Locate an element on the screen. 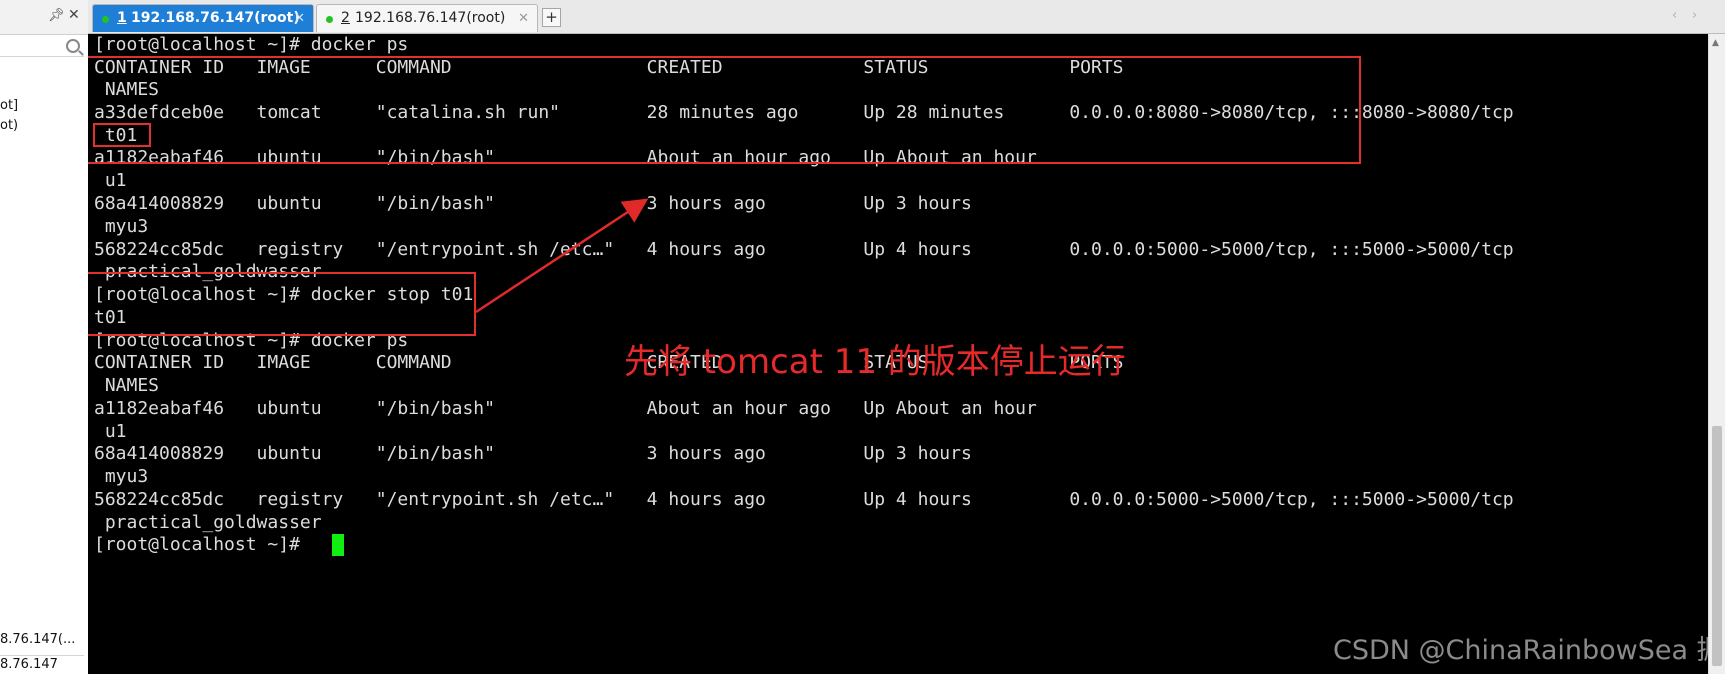 The image size is (1725, 674). divider is located at coordinates (42, 655).